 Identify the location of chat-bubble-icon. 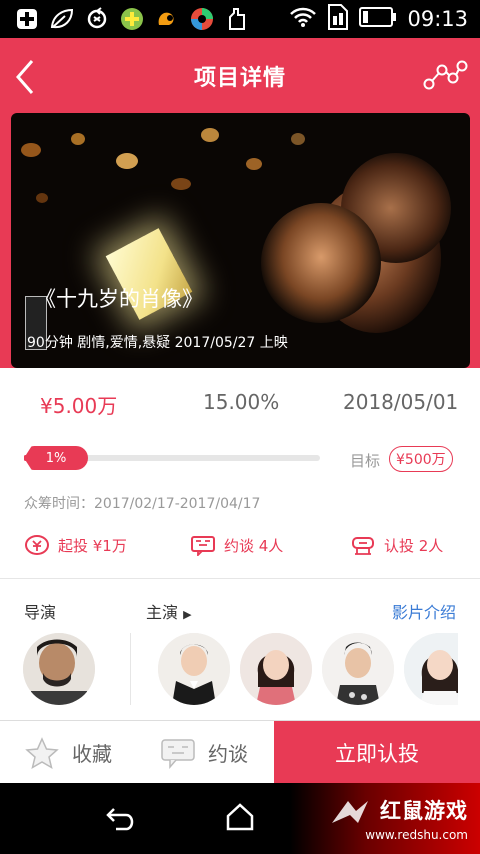
(178, 753).